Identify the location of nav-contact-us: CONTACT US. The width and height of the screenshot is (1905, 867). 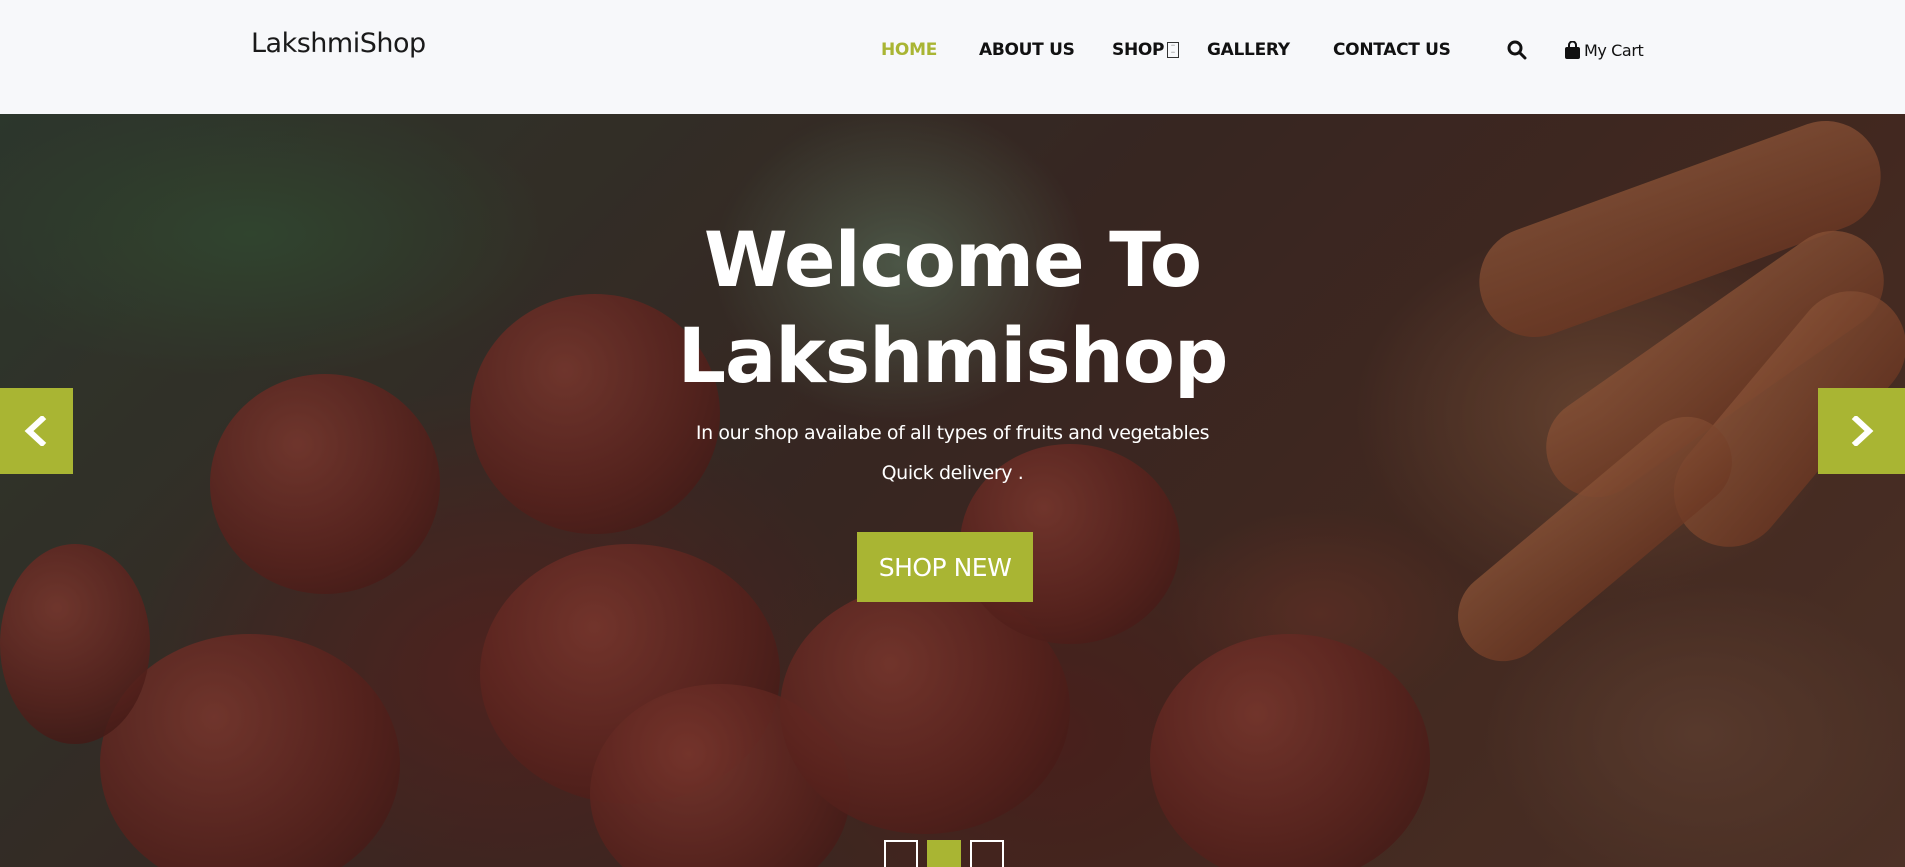
(1392, 50).